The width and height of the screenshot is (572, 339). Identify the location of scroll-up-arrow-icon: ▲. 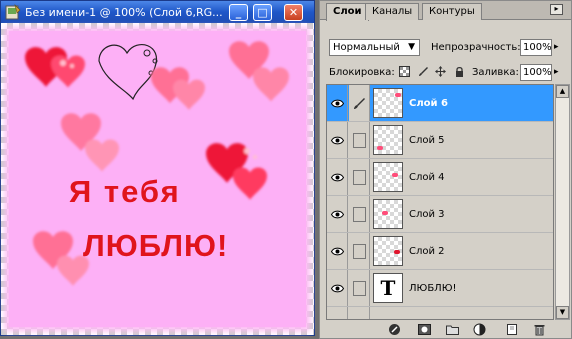
(562, 91).